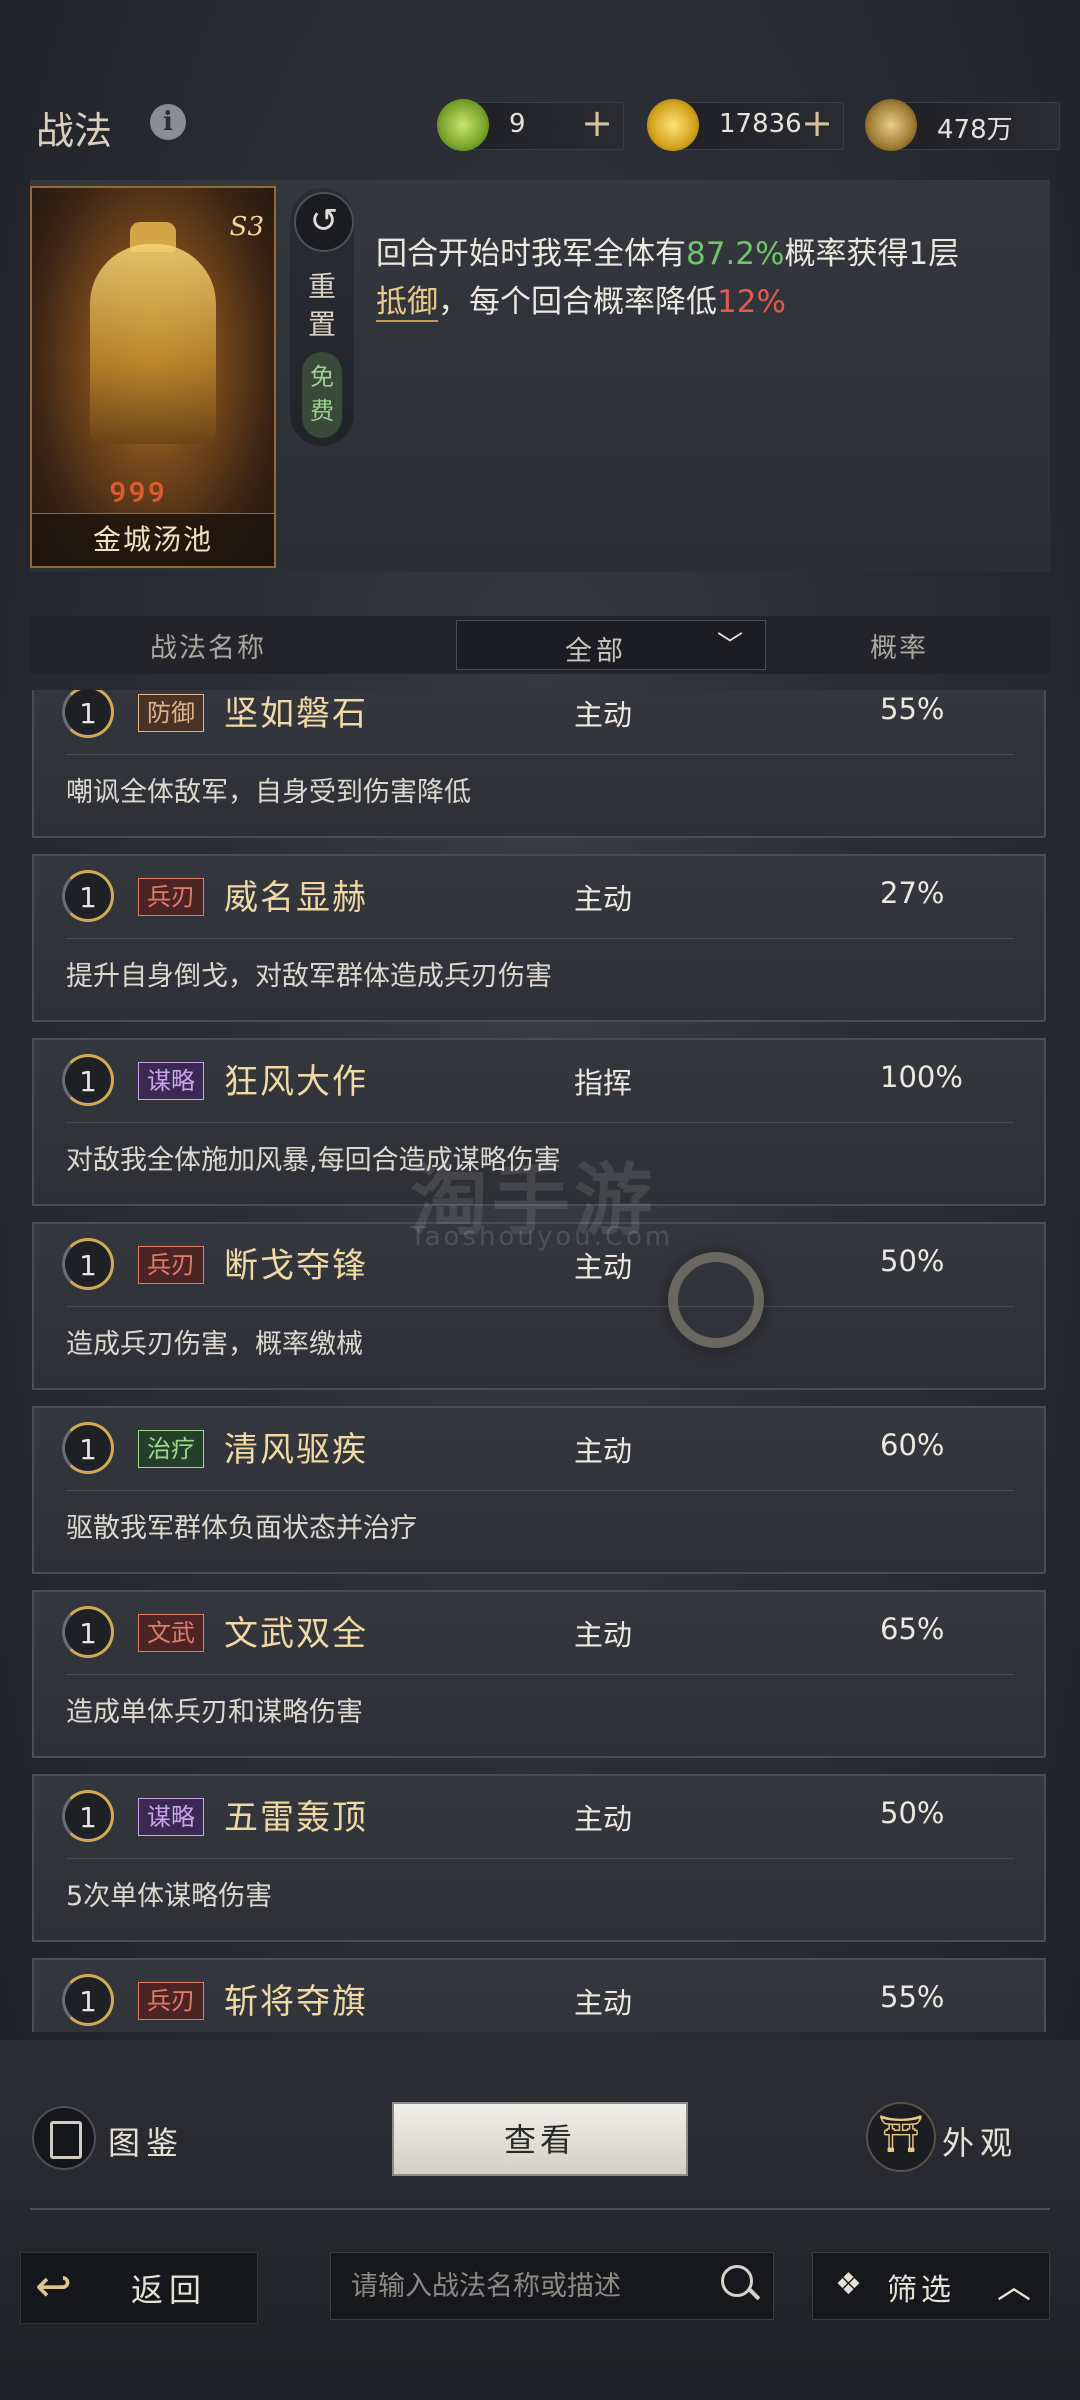  Describe the element at coordinates (1014, 2287) in the screenshot. I see `chevron-up-icon: ︿` at that location.